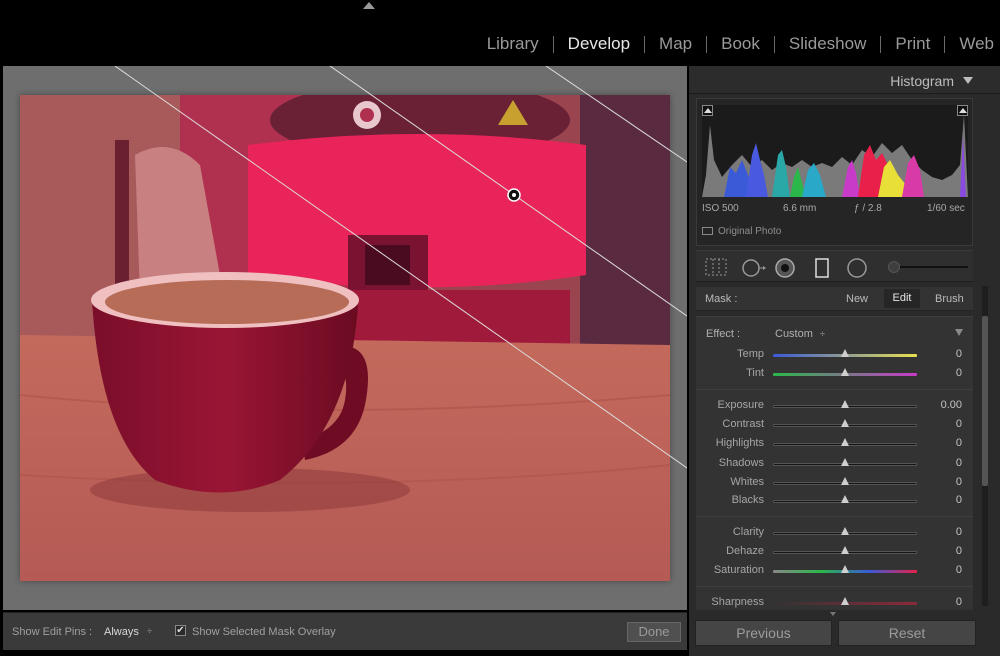  Describe the element at coordinates (741, 463) in the screenshot. I see `shadows-label: Shadows` at that location.